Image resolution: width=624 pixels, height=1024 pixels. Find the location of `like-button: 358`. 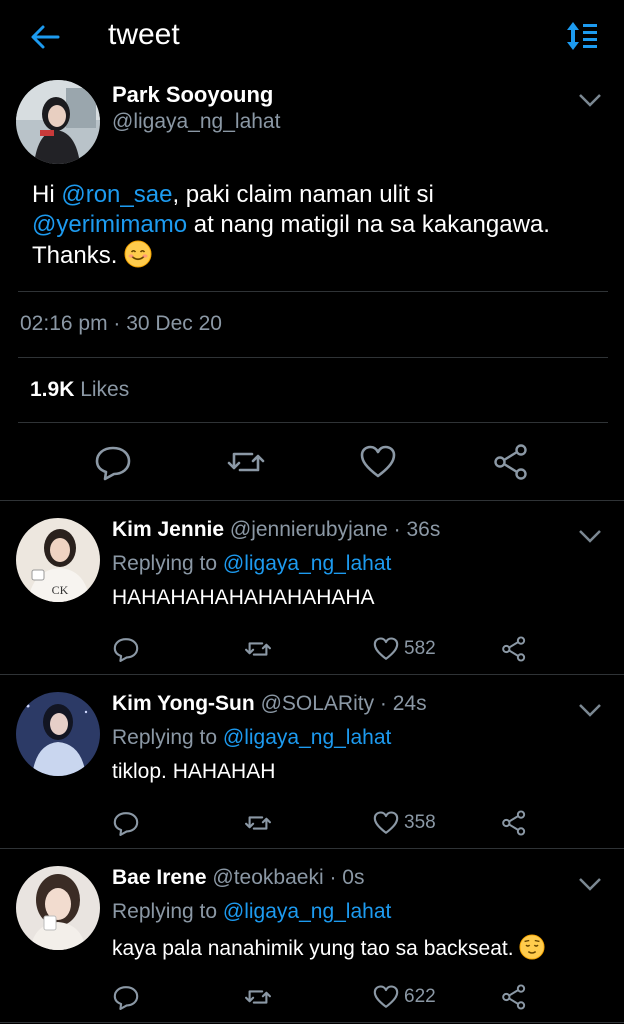

like-button: 358 is located at coordinates (404, 823).